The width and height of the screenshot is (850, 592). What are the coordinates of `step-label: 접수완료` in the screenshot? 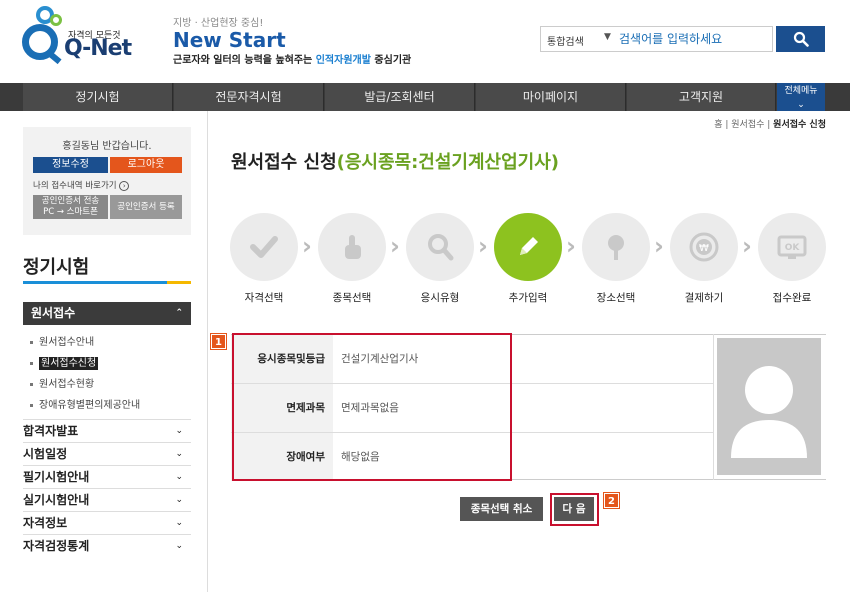 It's located at (792, 298).